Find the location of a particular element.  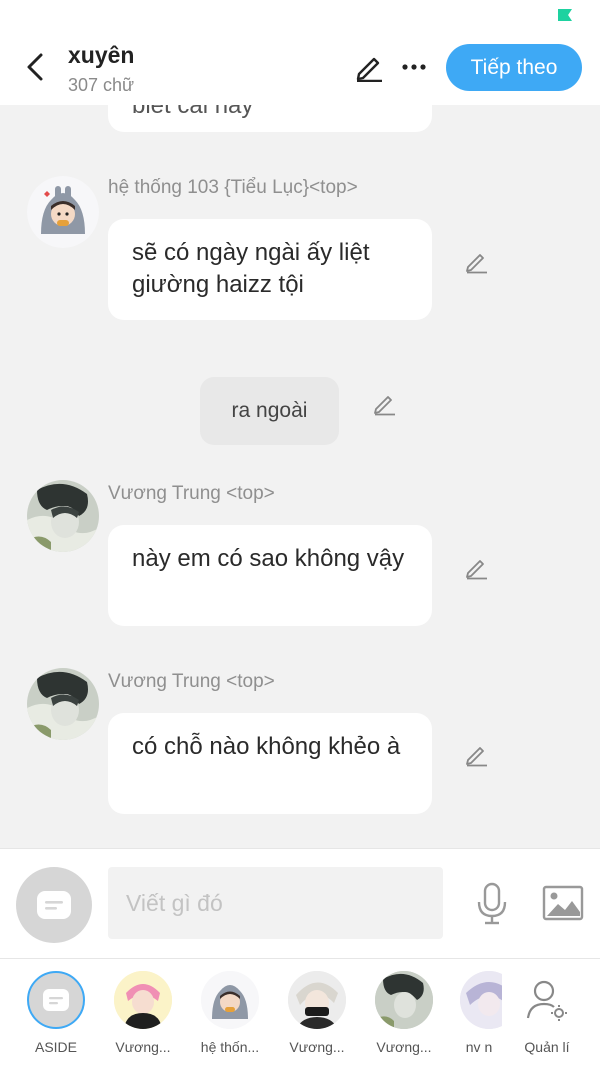

image-icon is located at coordinates (563, 903).